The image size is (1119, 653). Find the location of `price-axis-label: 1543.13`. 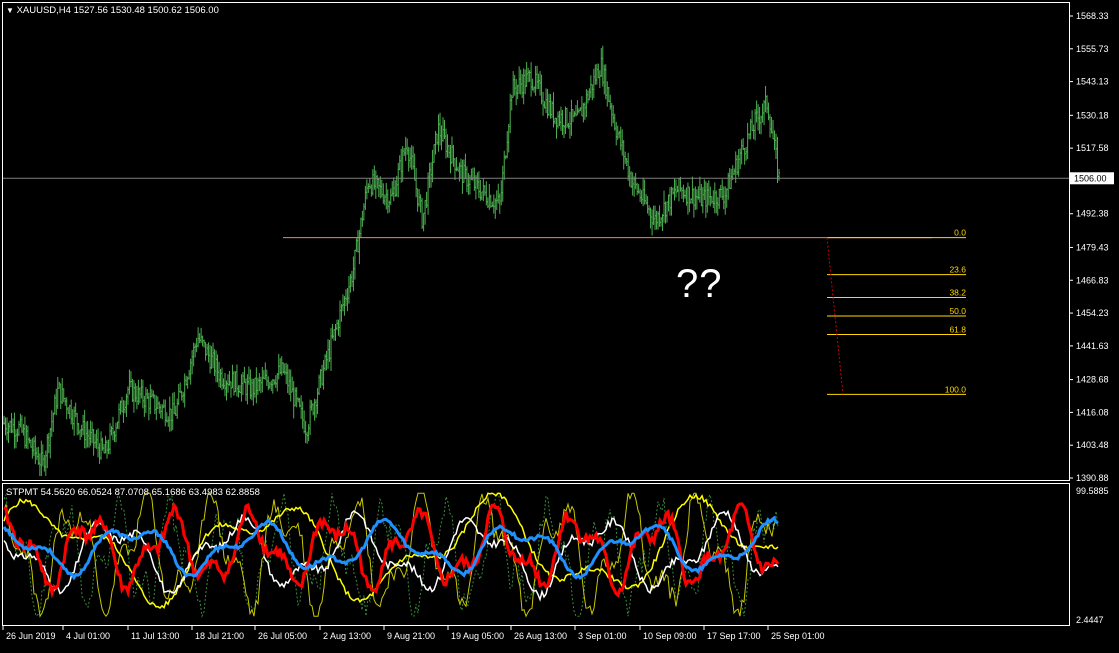

price-axis-label: 1543.13 is located at coordinates (1092, 82).